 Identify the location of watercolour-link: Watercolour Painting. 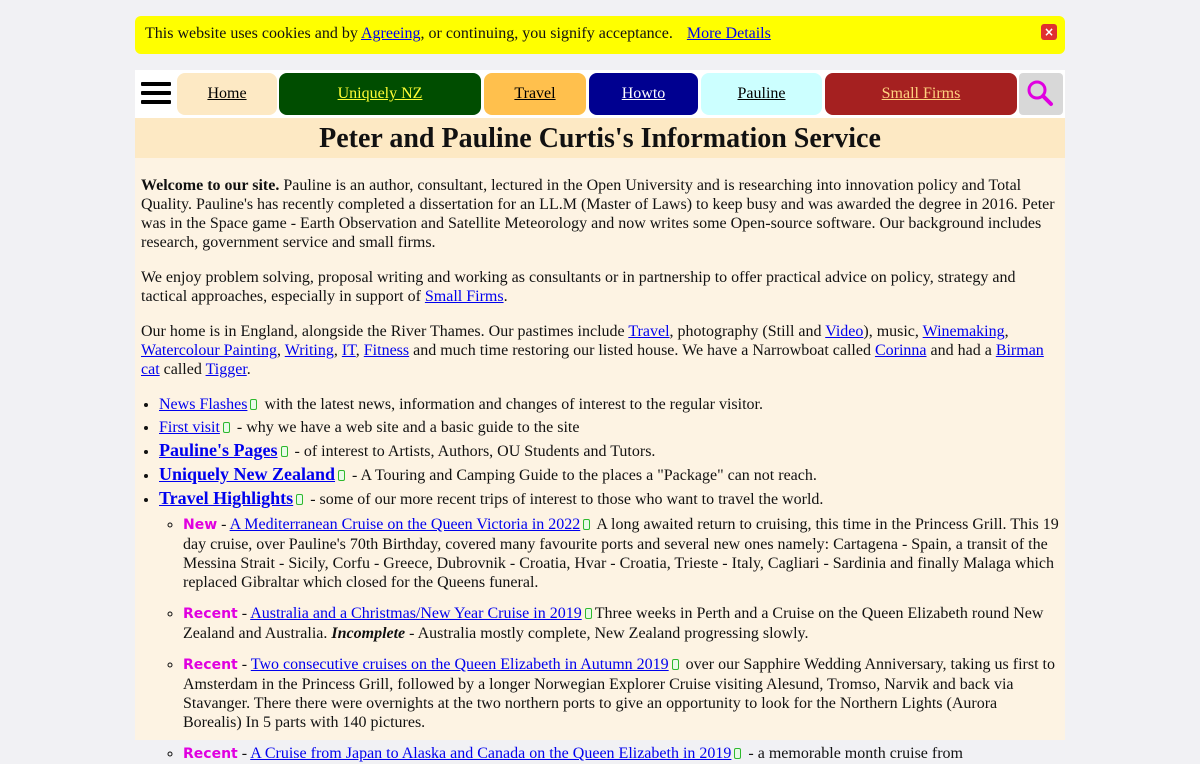
(209, 350).